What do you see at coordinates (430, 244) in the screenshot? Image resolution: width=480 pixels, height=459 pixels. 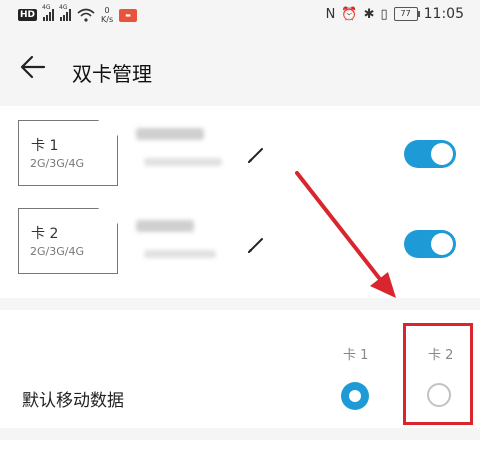 I see `sim-2-toggle` at bounding box center [430, 244].